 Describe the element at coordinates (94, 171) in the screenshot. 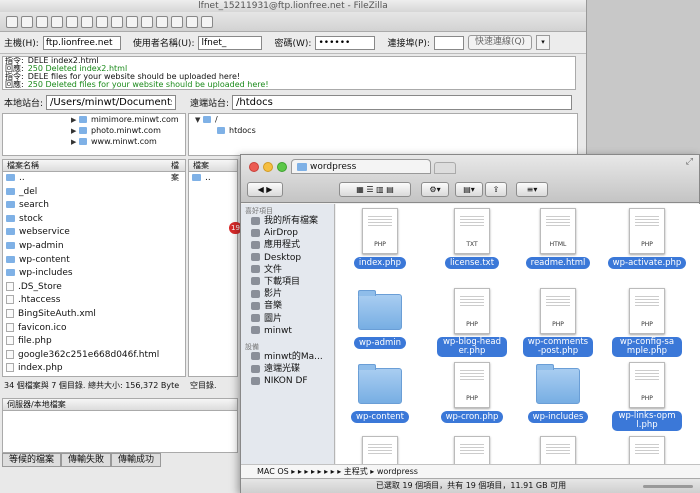

I see `local-list-header: 檔案名稱 檔案` at that location.